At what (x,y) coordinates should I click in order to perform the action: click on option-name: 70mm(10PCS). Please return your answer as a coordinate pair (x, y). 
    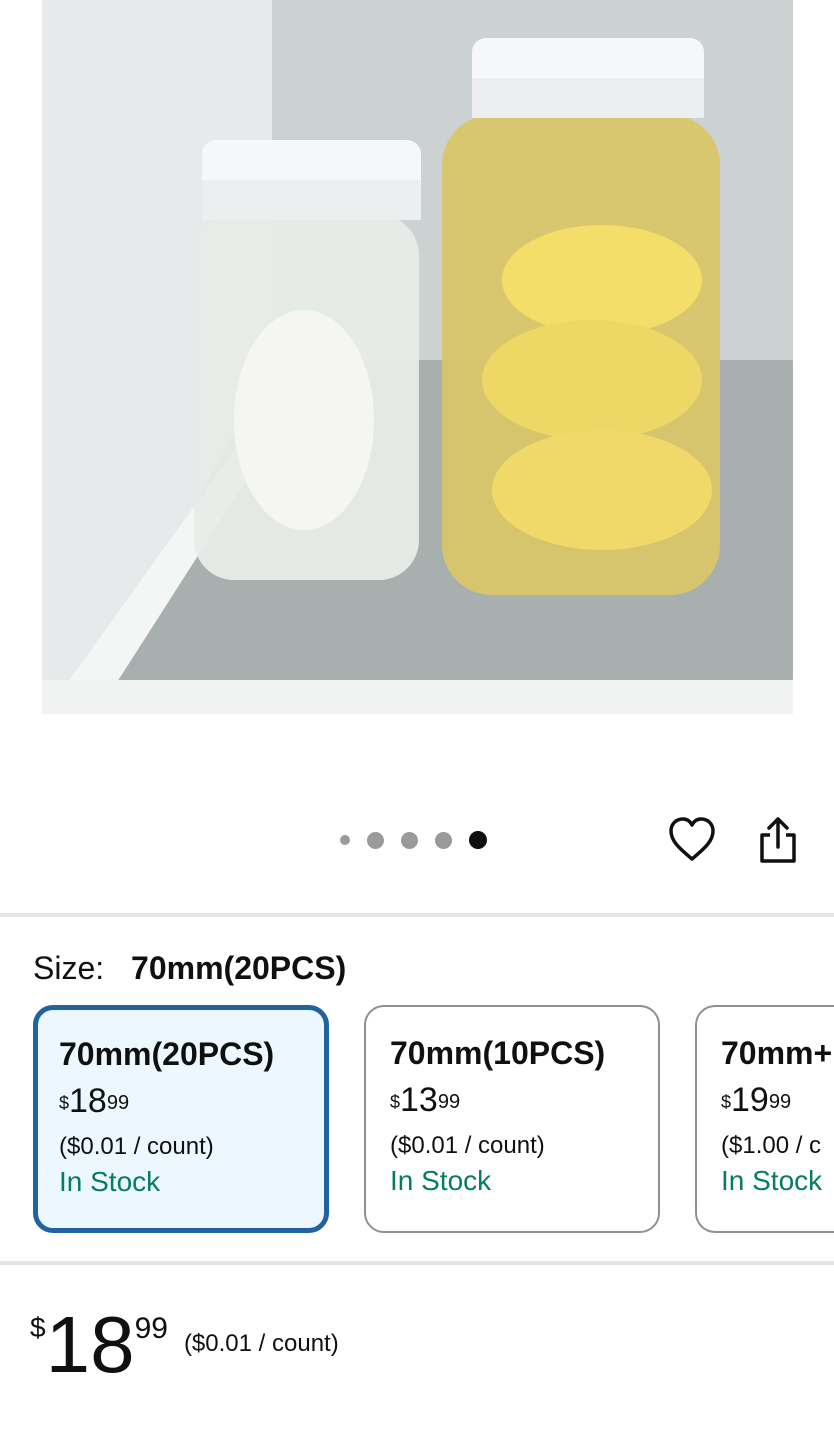
    Looking at the image, I should click on (498, 1053).